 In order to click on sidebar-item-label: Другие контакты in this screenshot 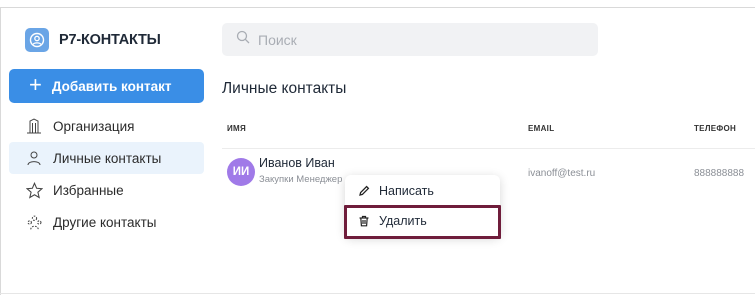, I will do `click(105, 222)`.